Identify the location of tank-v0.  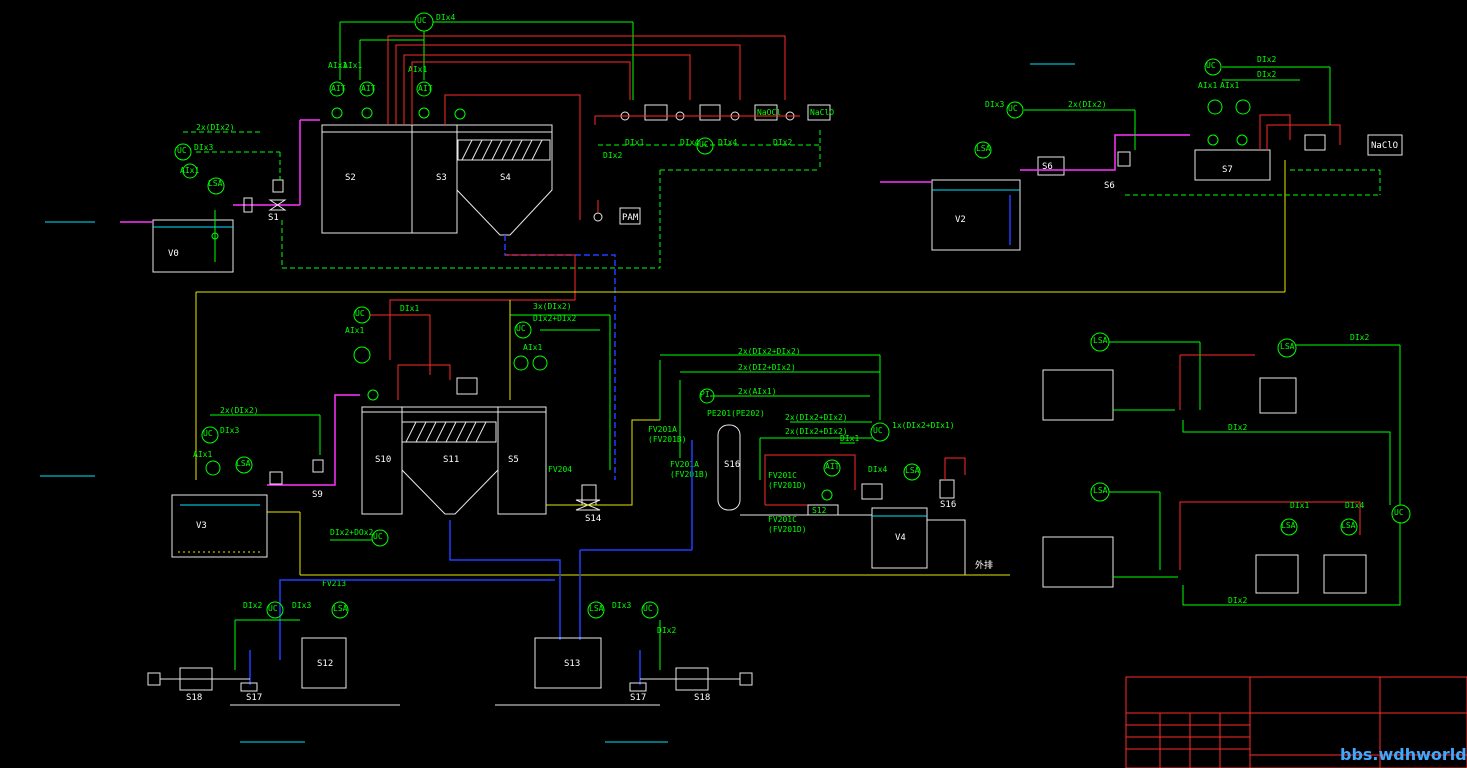
(193, 246).